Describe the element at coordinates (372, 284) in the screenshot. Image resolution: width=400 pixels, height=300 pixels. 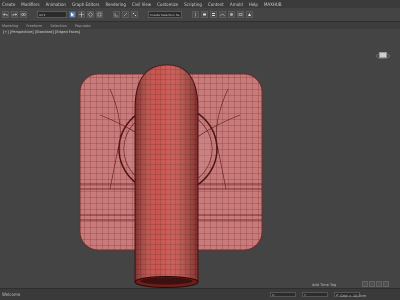
I see `pan-icon` at that location.